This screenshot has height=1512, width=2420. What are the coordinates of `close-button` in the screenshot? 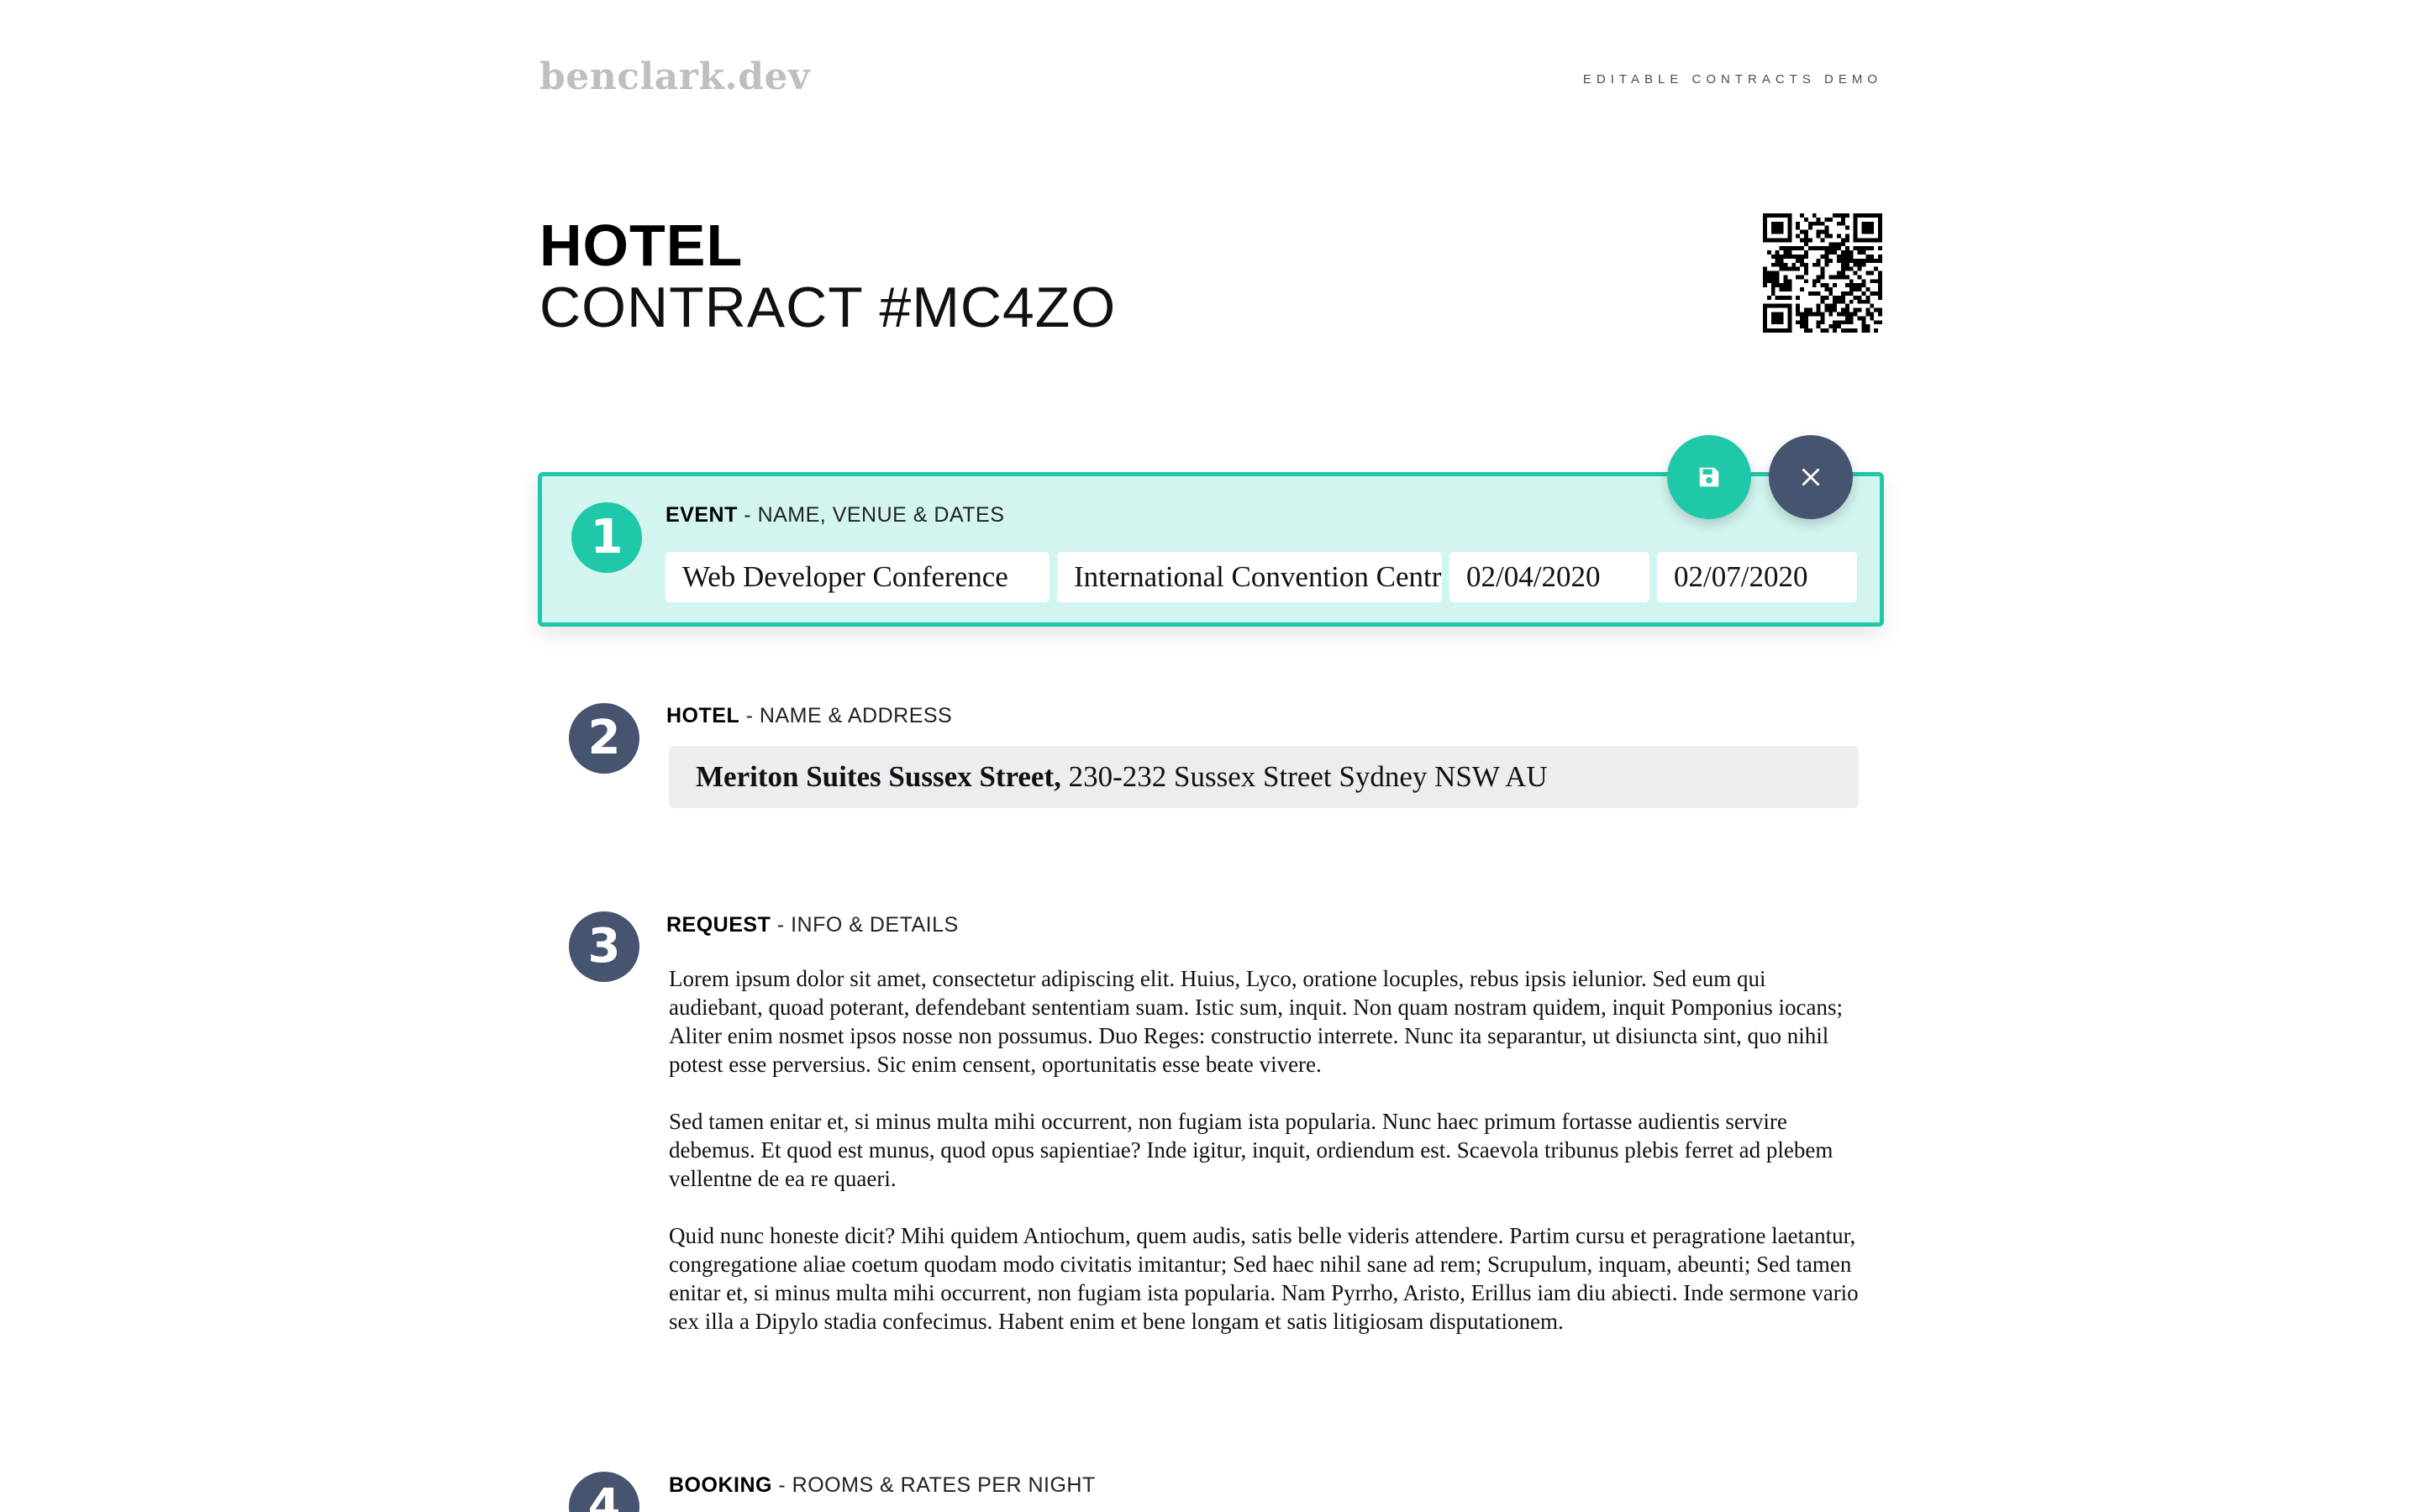 It's located at (1811, 477).